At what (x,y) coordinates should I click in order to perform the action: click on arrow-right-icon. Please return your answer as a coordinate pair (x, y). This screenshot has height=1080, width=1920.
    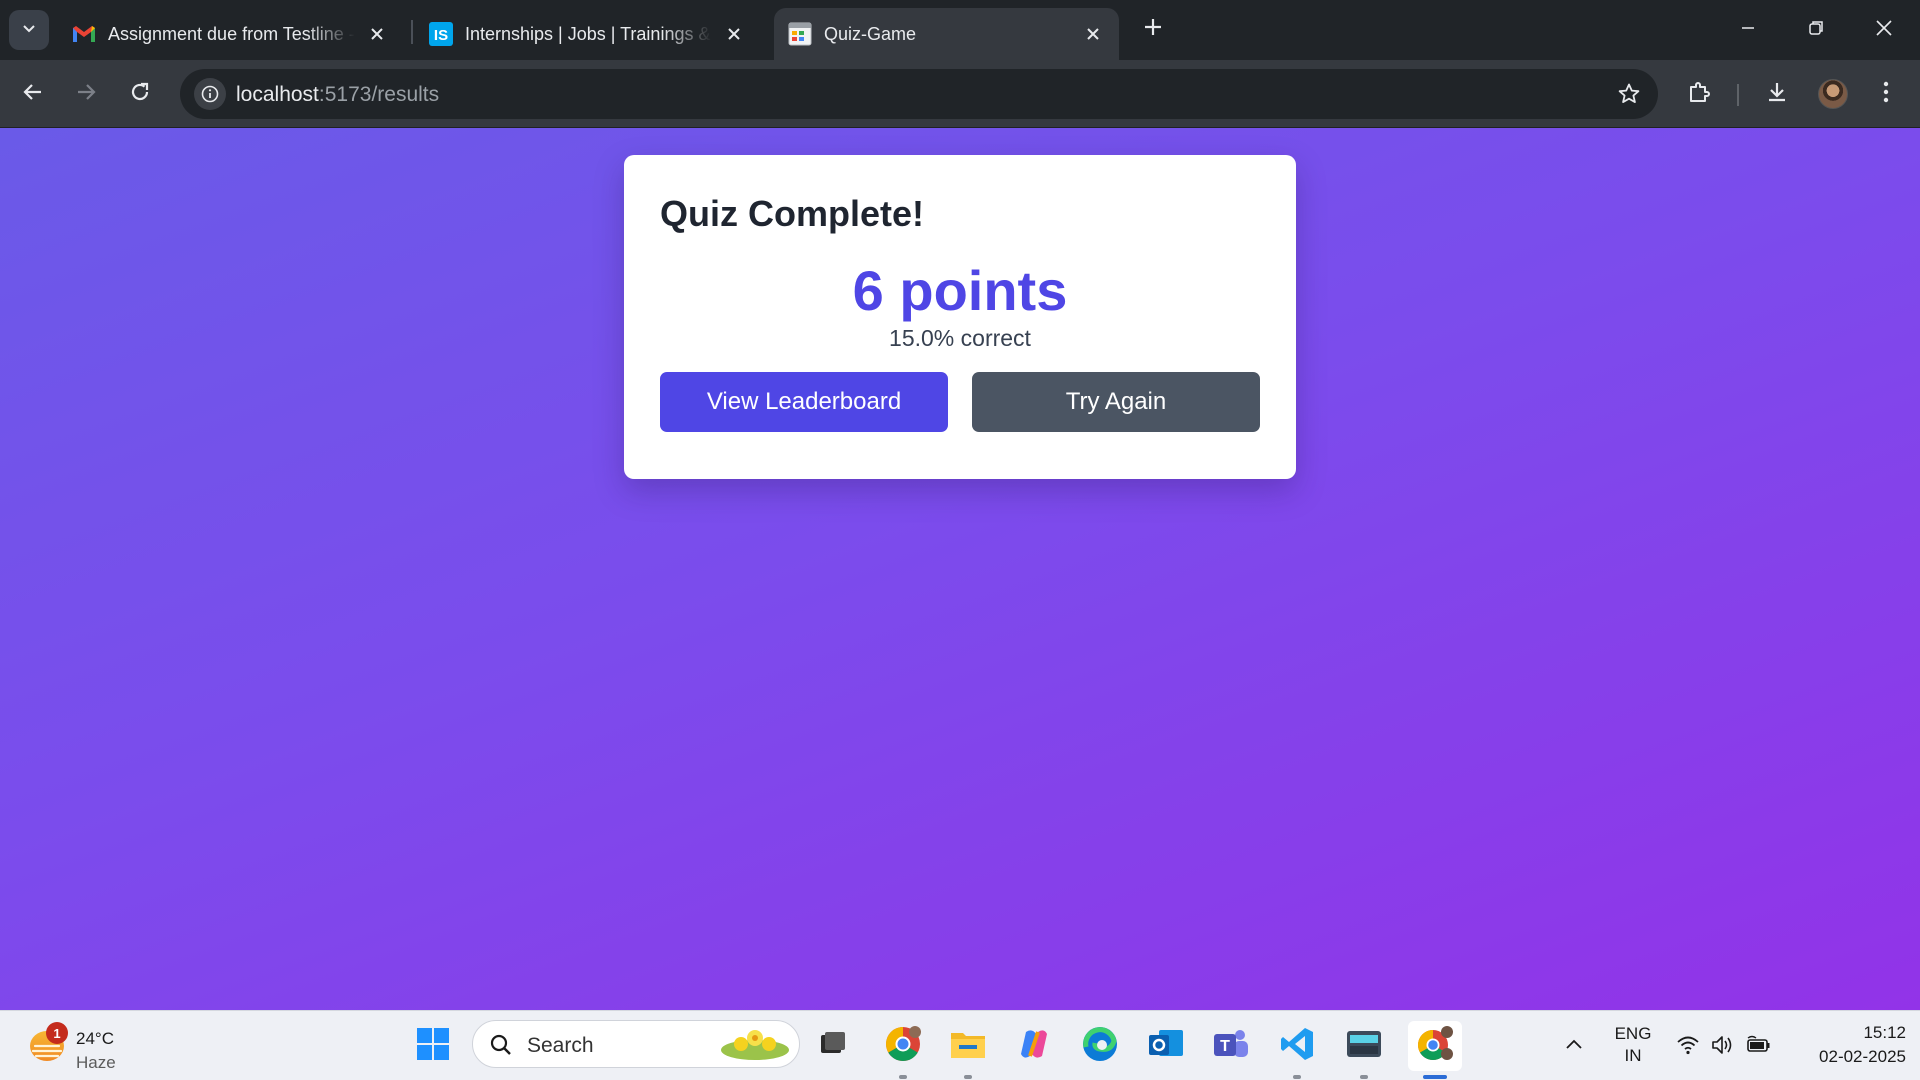
    Looking at the image, I should click on (86, 94).